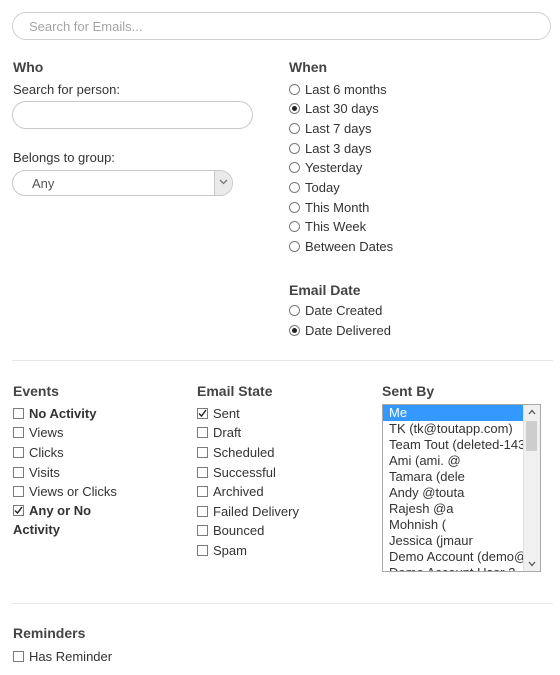  I want to click on email-state-option-scheduled: Scheduled, so click(235, 452).